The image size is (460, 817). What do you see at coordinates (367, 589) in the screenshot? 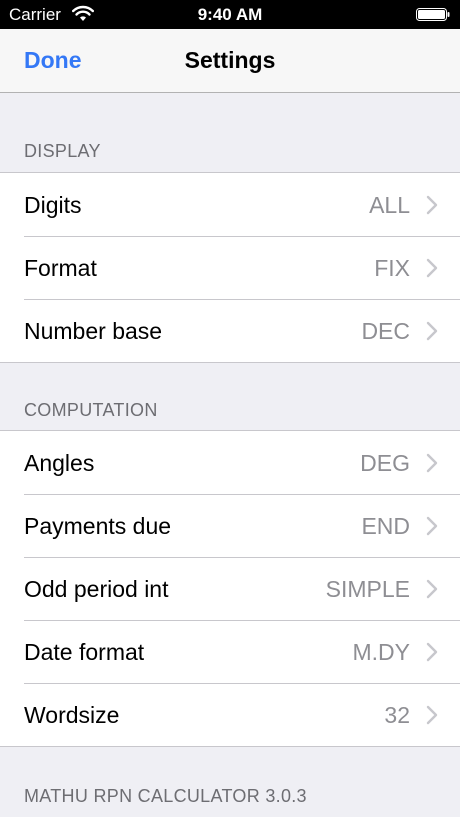
I see `row-value: SIMPLE` at bounding box center [367, 589].